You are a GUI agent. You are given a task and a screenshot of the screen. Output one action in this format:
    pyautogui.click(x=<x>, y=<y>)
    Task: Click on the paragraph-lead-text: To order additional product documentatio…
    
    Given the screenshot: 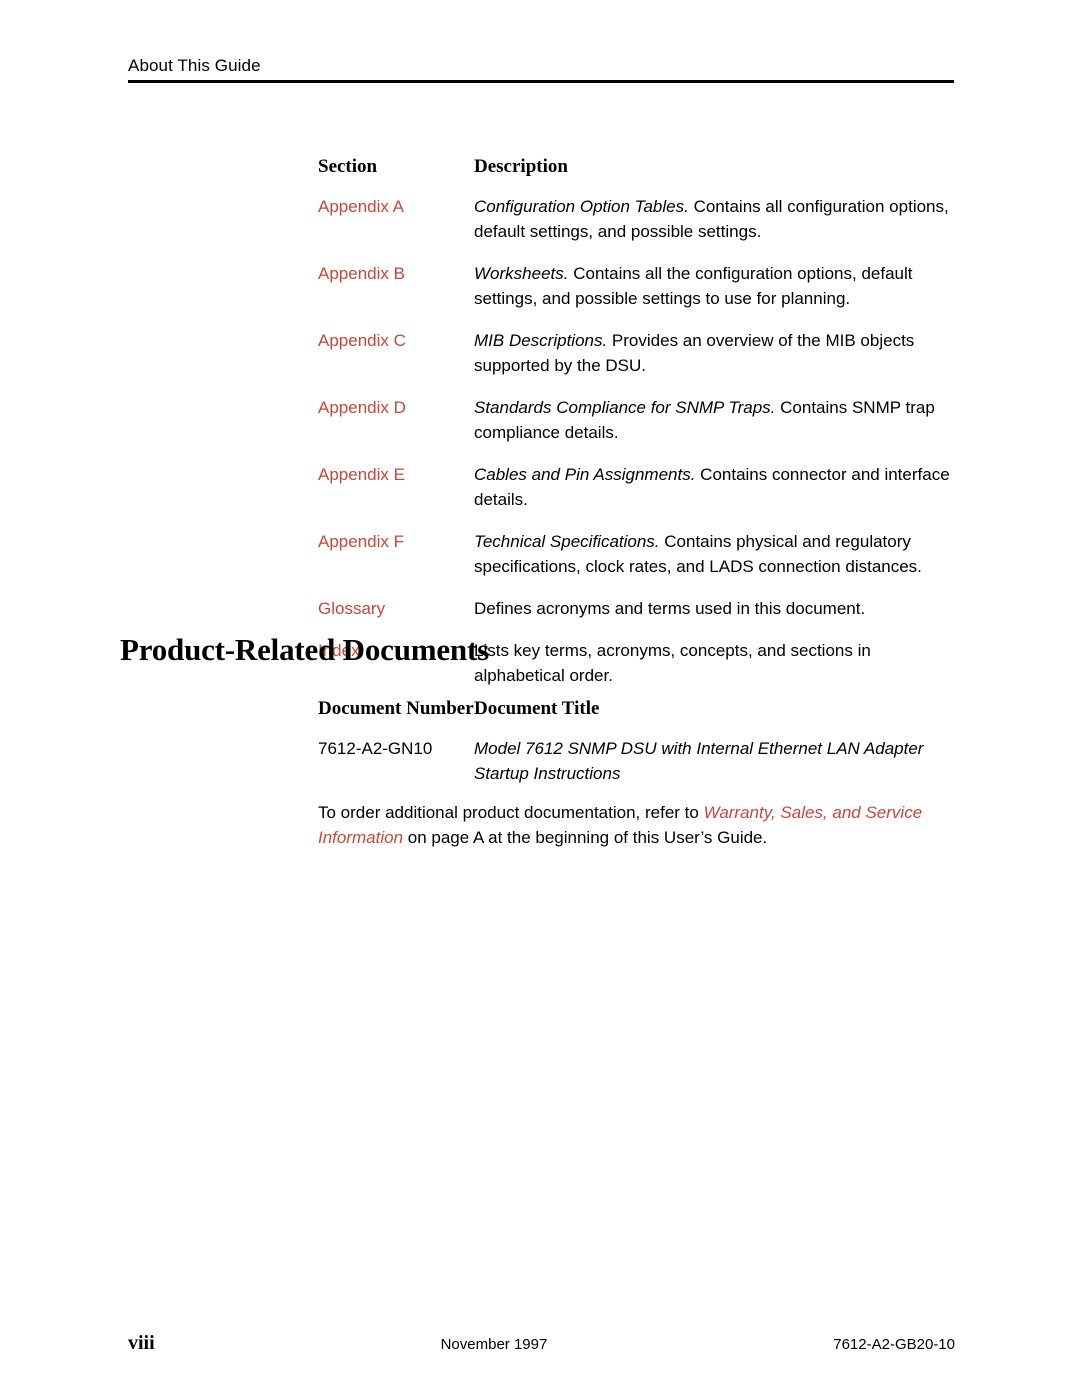 What is the action you would take?
    pyautogui.click(x=511, y=812)
    